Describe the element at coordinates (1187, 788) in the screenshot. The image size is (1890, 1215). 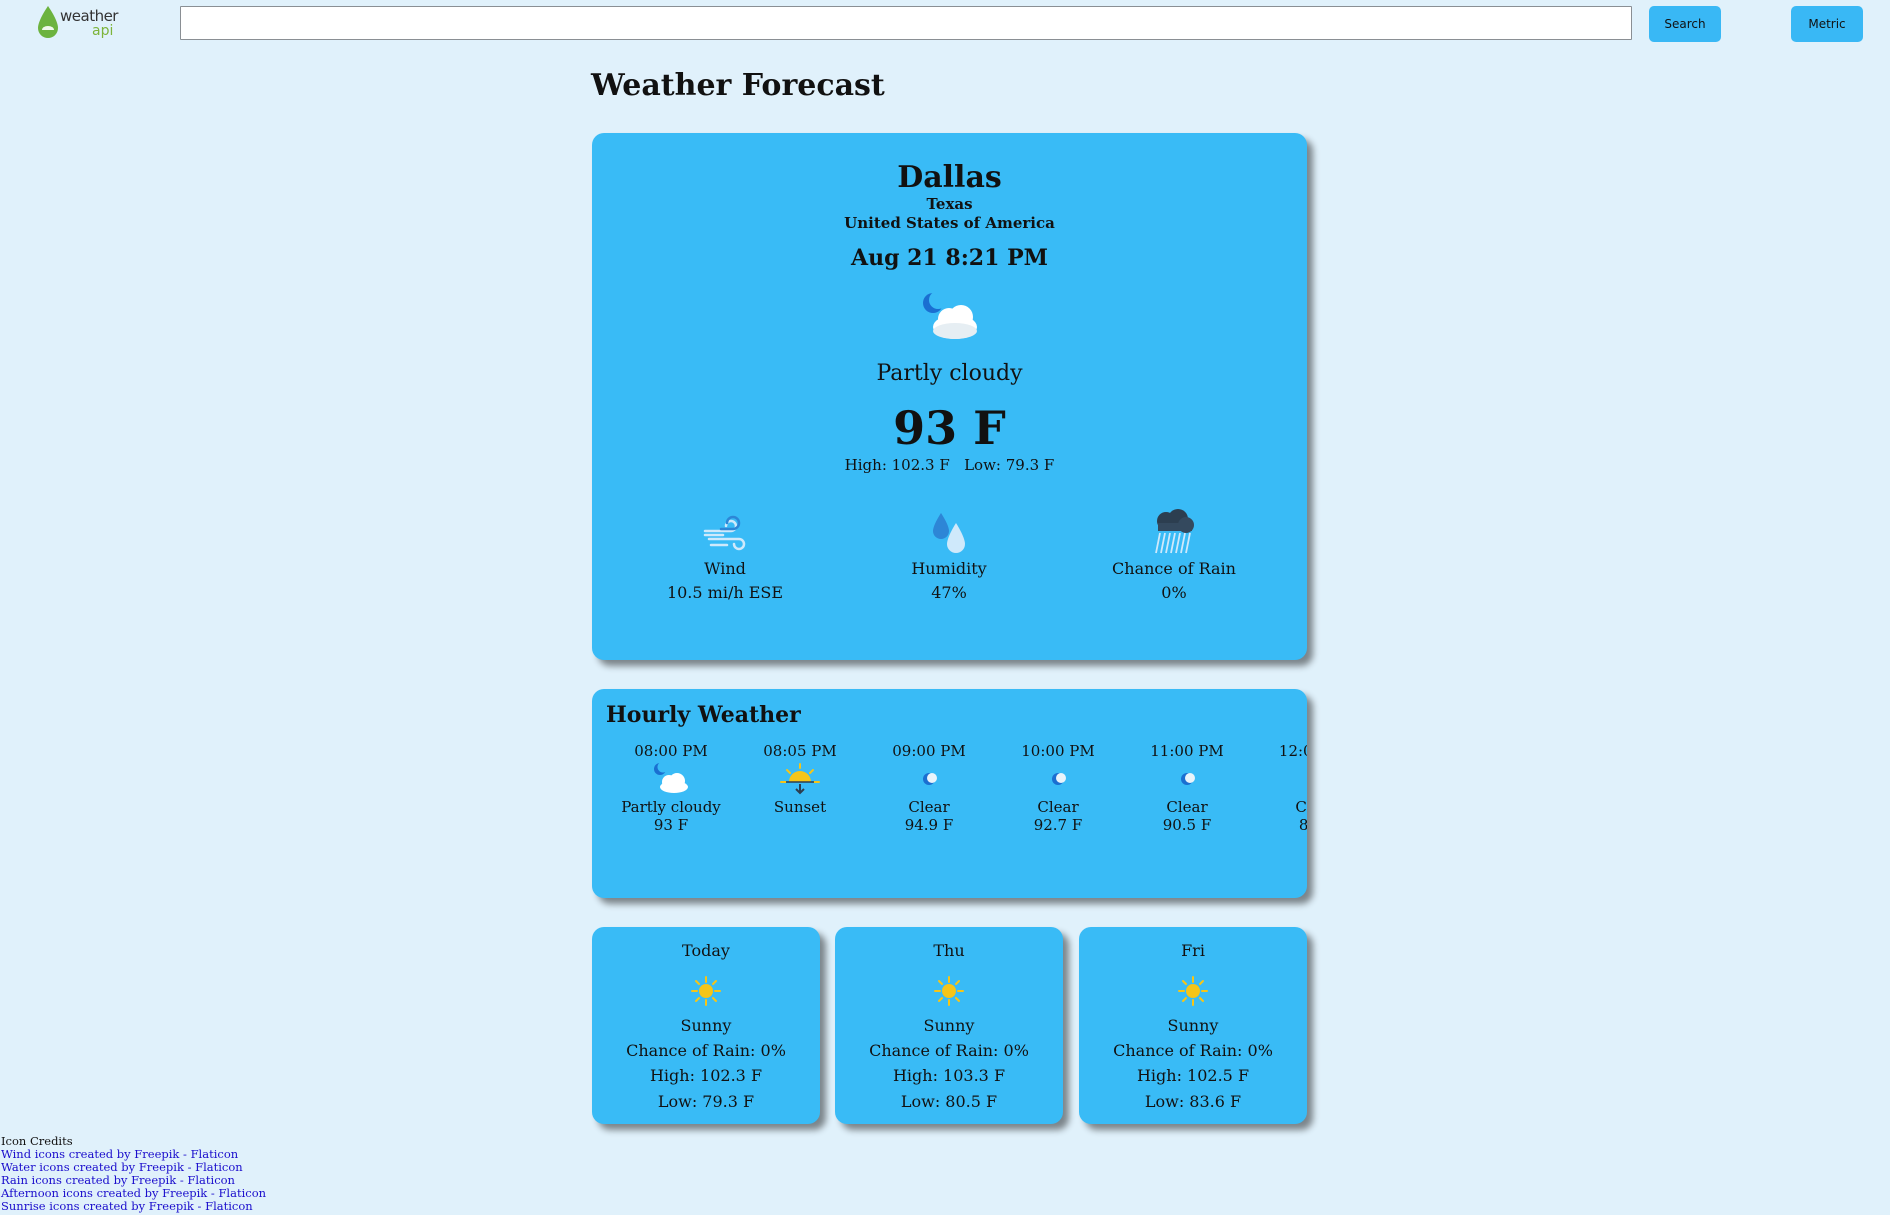
I see `hourly-item: 11:00 PM Clear 90.5 F` at that location.